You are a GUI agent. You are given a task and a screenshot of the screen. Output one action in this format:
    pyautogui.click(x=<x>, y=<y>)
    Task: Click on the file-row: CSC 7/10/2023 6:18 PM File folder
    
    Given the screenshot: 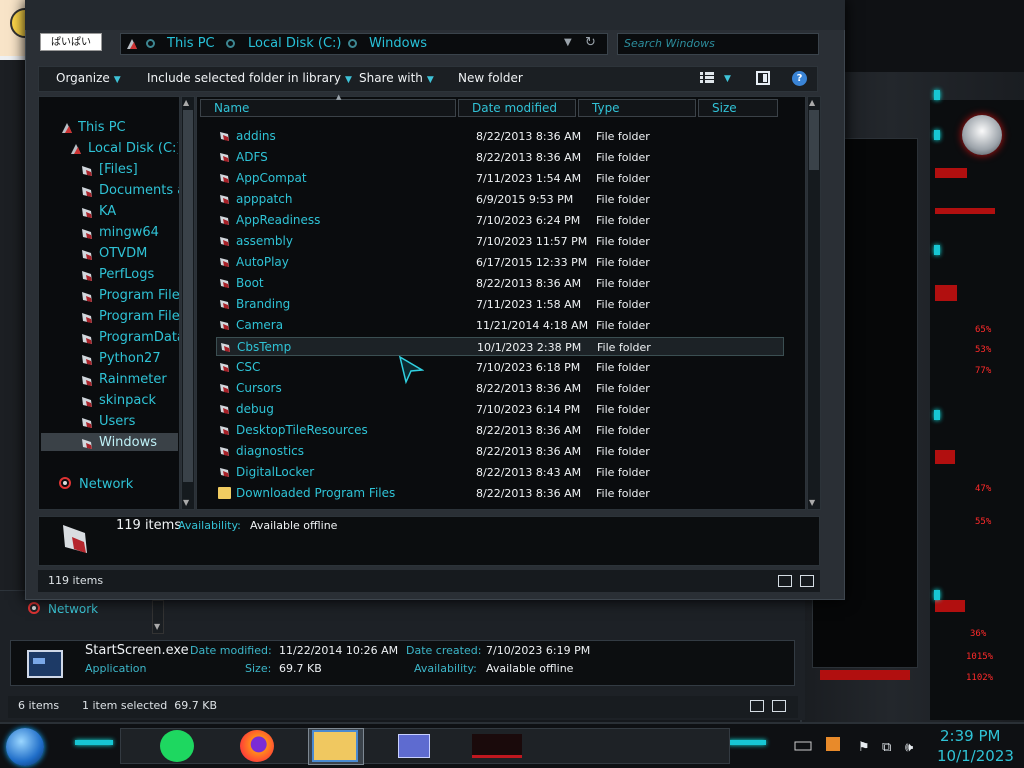 What is the action you would take?
    pyautogui.click(x=500, y=367)
    